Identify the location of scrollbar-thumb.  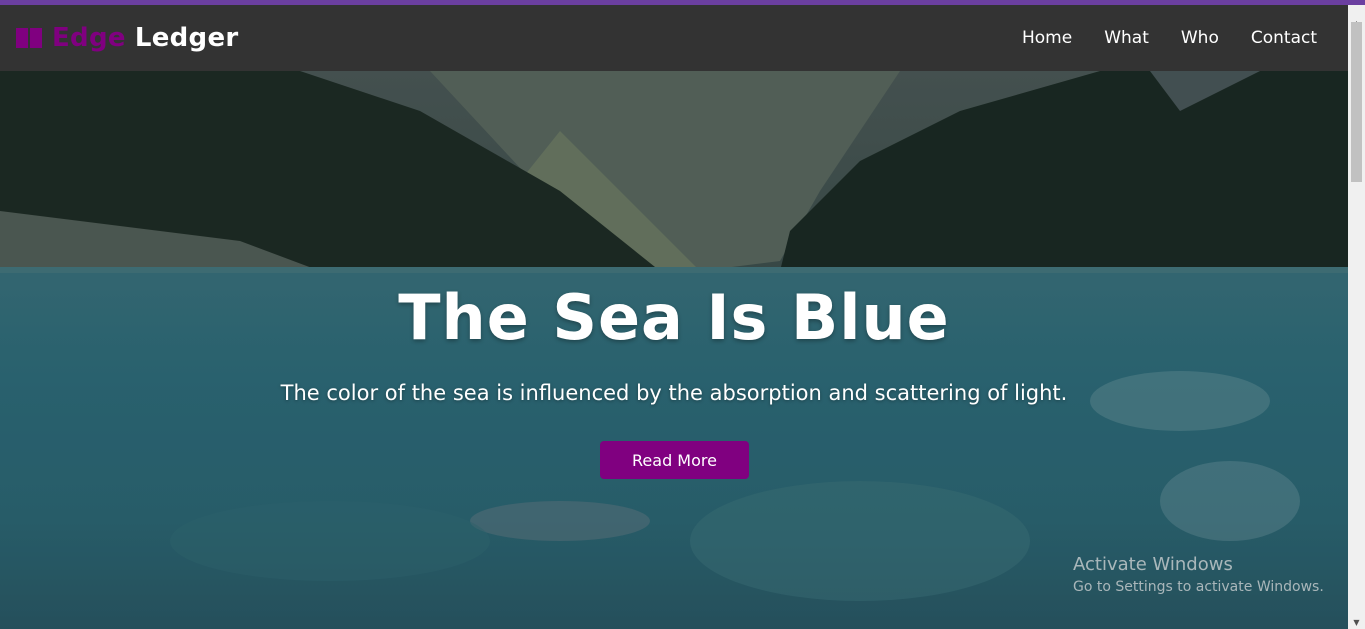
(1356, 102).